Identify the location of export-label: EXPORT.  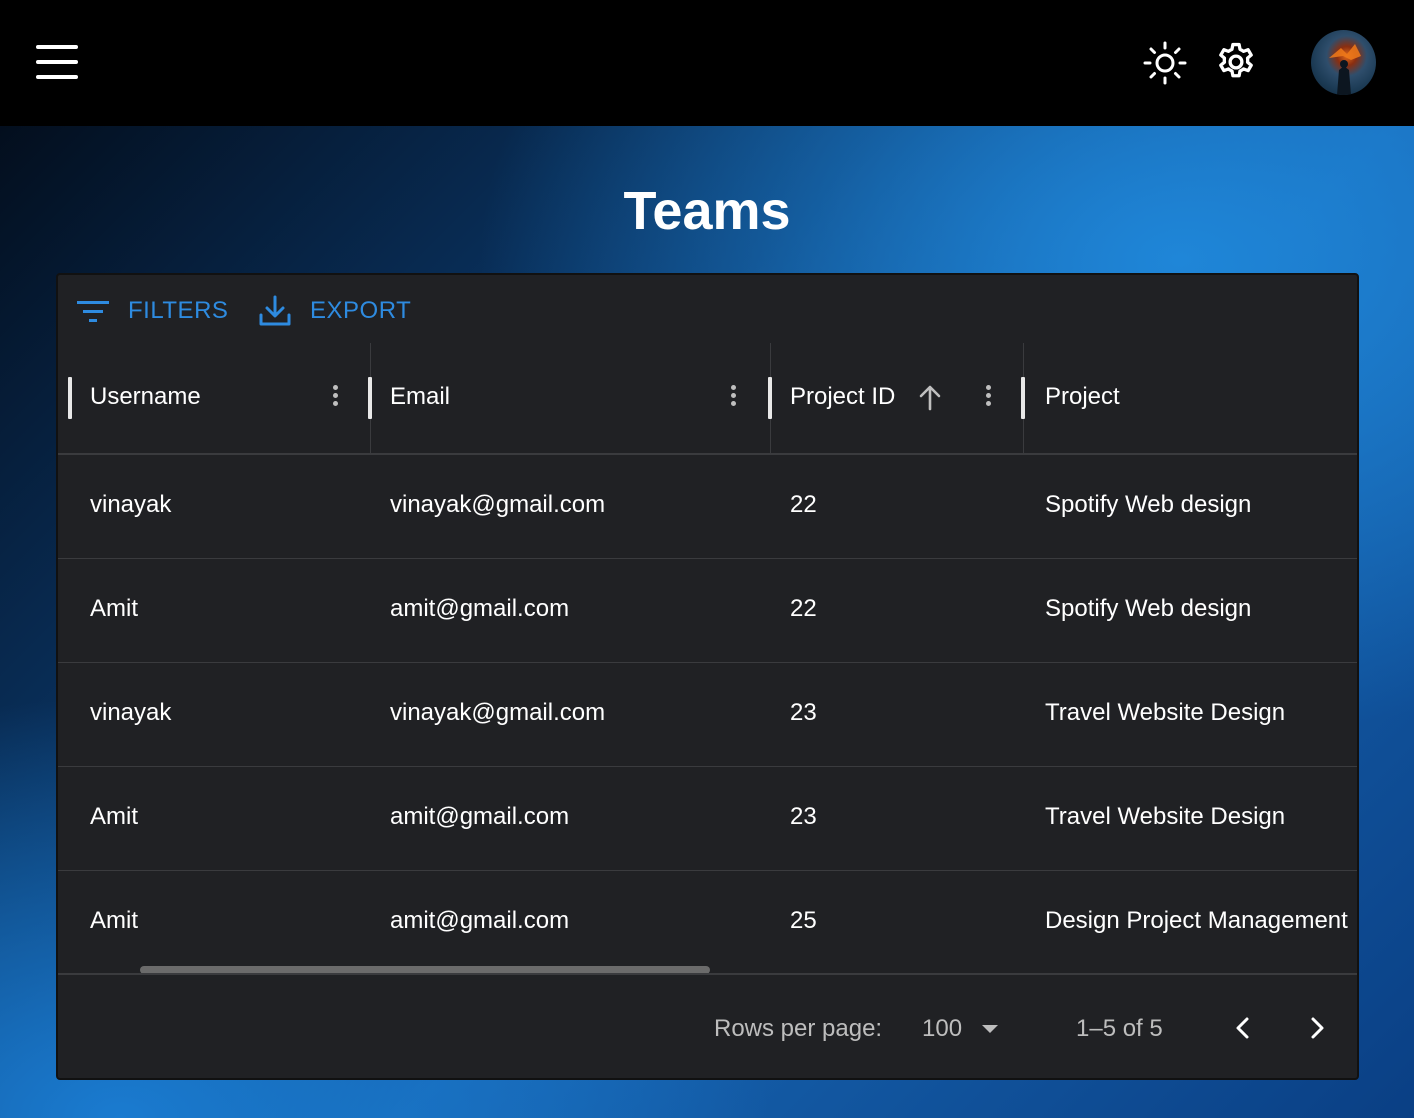
(361, 310).